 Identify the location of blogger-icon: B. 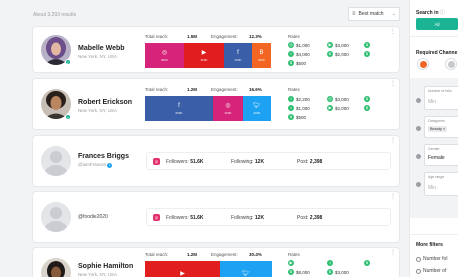
(330, 54).